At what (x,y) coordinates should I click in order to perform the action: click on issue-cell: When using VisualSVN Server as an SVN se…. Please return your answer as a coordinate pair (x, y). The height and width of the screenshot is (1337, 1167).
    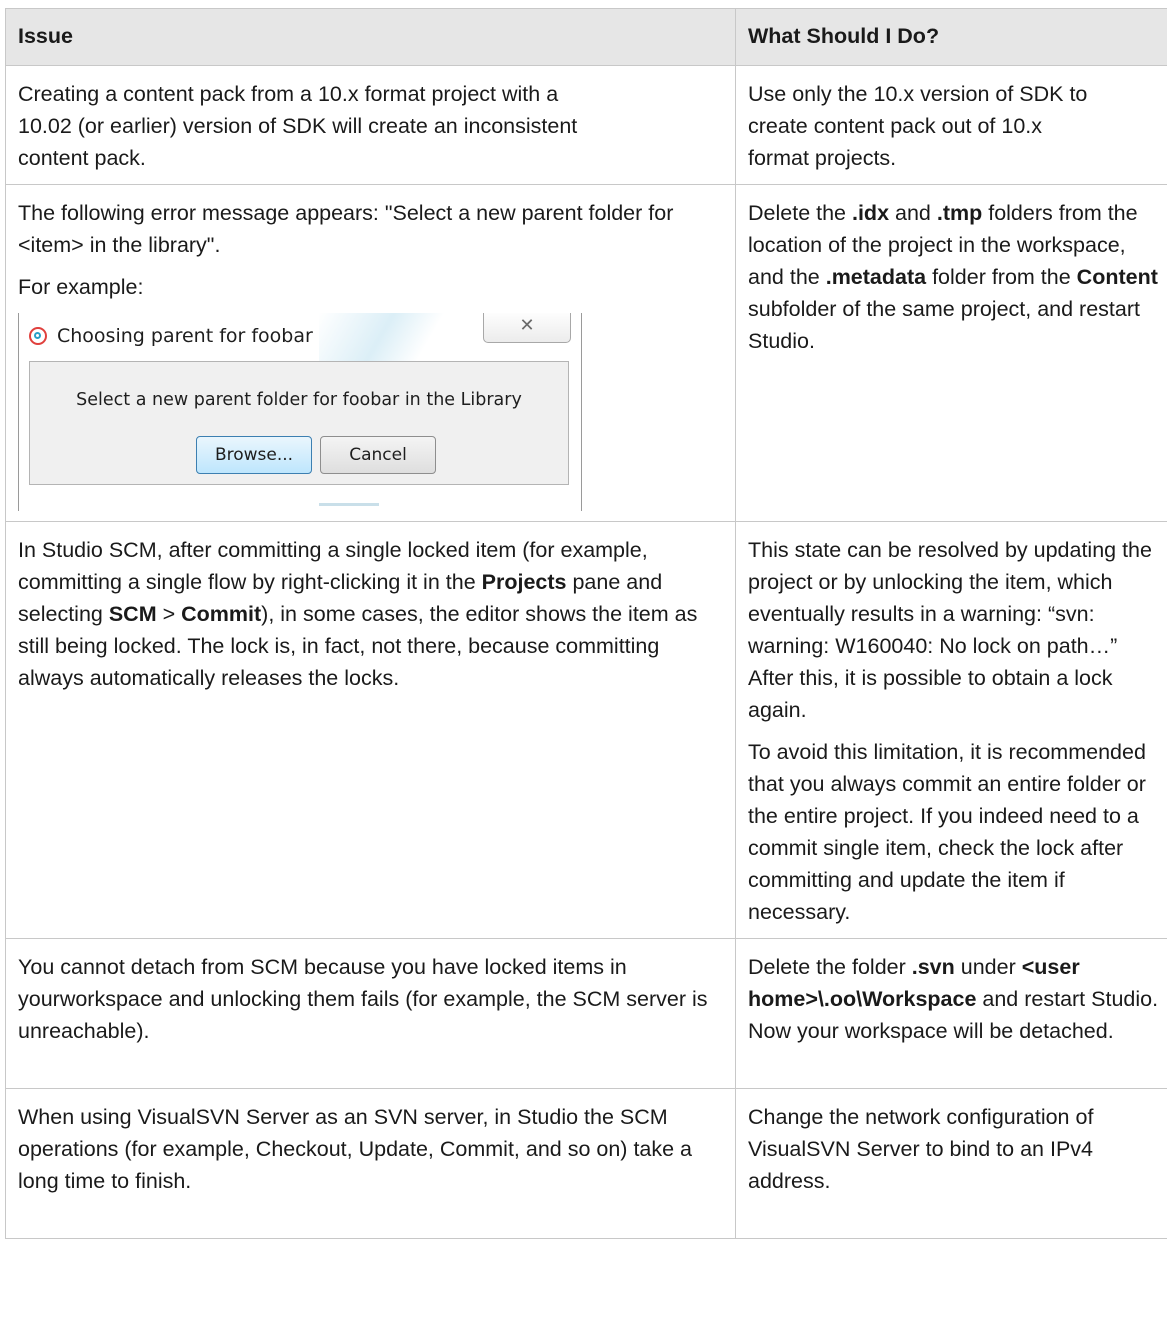
    Looking at the image, I should click on (370, 1163).